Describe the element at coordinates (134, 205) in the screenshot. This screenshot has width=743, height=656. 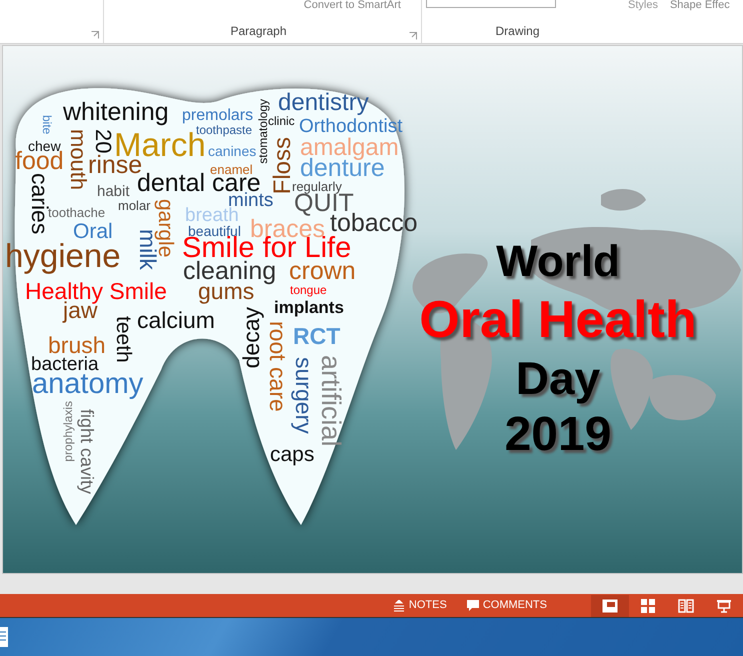
I see `cloud-word: molar` at that location.